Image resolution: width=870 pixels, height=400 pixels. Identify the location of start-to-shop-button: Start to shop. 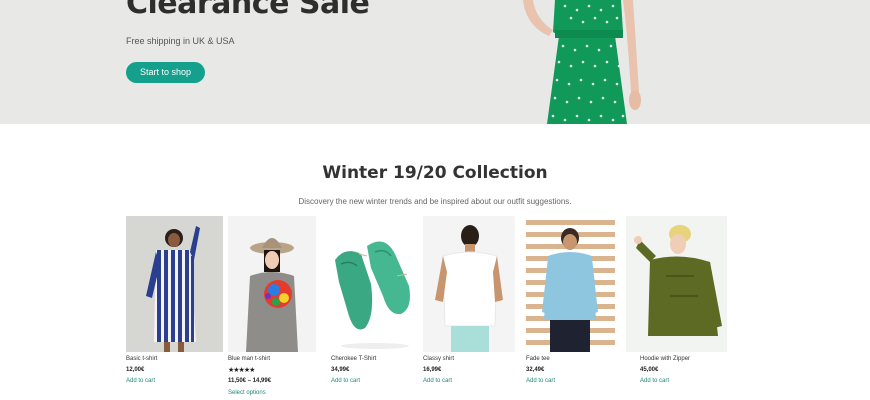
(165, 72).